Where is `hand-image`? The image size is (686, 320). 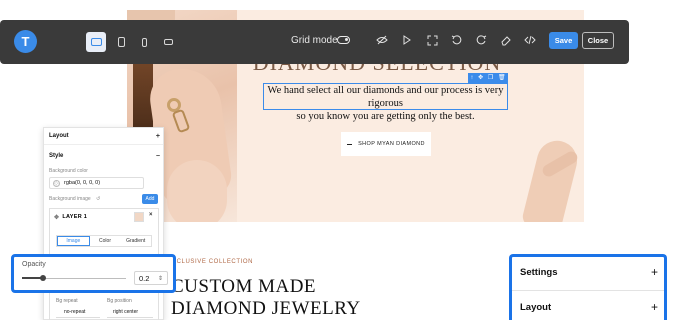
hand-image is located at coordinates (551, 179).